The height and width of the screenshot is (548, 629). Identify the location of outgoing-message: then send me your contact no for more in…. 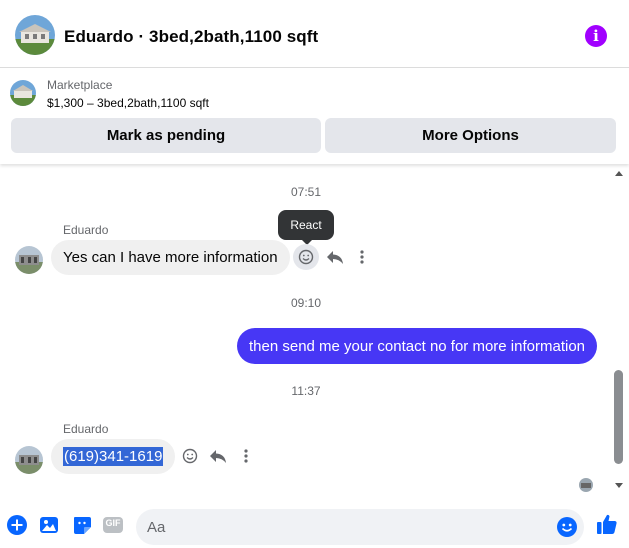
(417, 346).